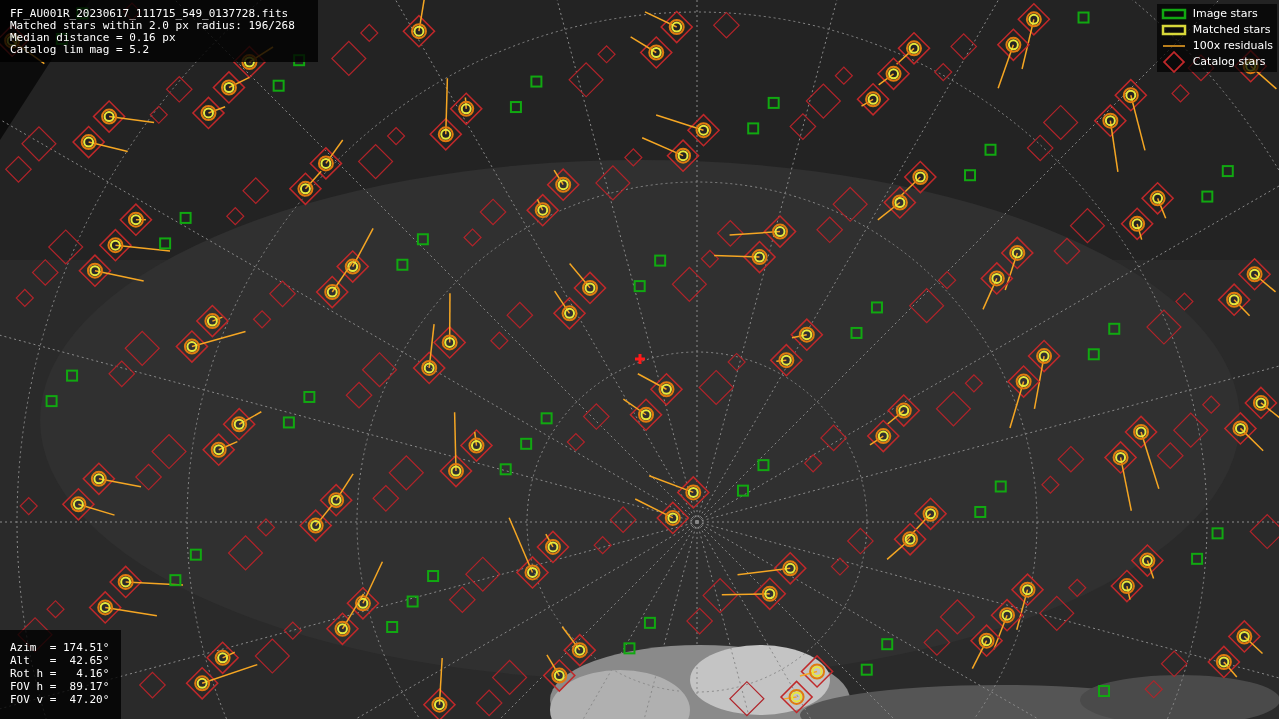  What do you see at coordinates (60, 699) in the screenshot?
I see `pointing-text: FOV v = 47.20°` at bounding box center [60, 699].